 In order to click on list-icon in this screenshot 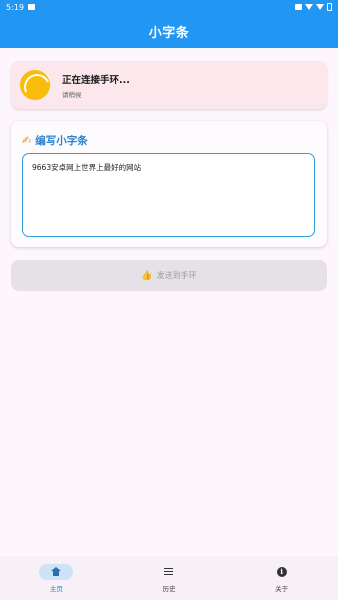, I will do `click(169, 571)`.